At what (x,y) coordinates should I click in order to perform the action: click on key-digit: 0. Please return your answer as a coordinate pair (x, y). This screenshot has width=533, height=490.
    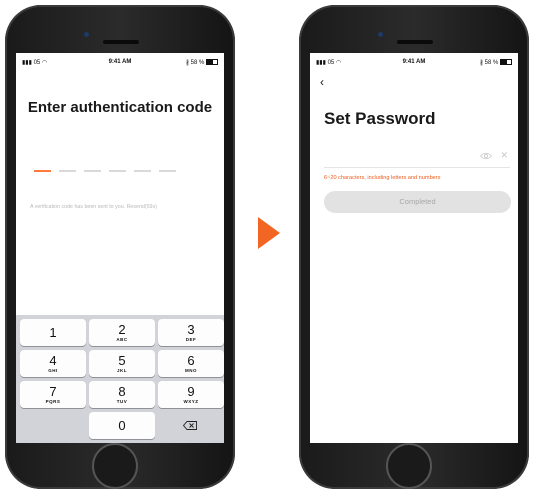
    Looking at the image, I should click on (122, 425).